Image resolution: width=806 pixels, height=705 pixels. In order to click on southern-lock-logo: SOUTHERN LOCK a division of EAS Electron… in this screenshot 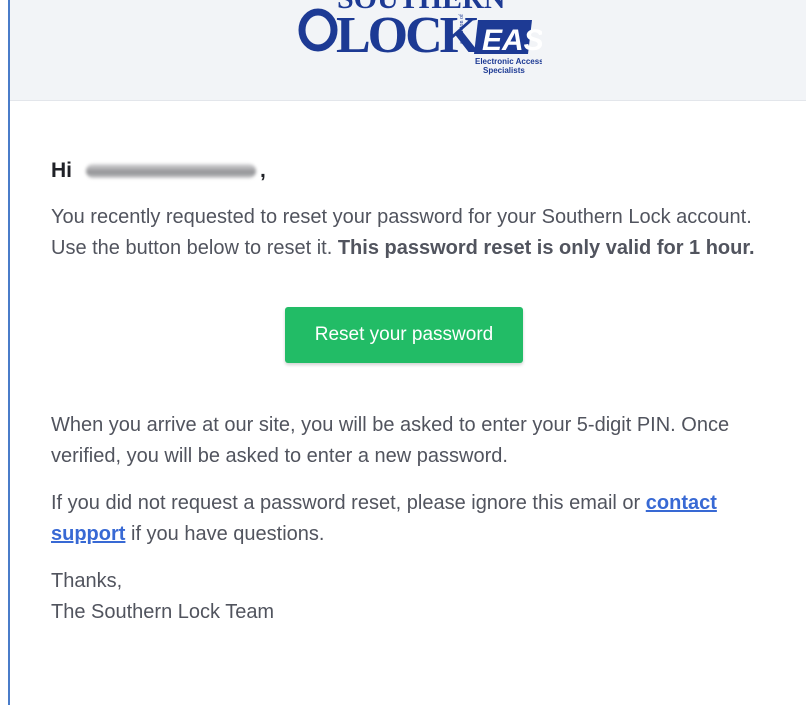, I will do `click(417, 41)`.